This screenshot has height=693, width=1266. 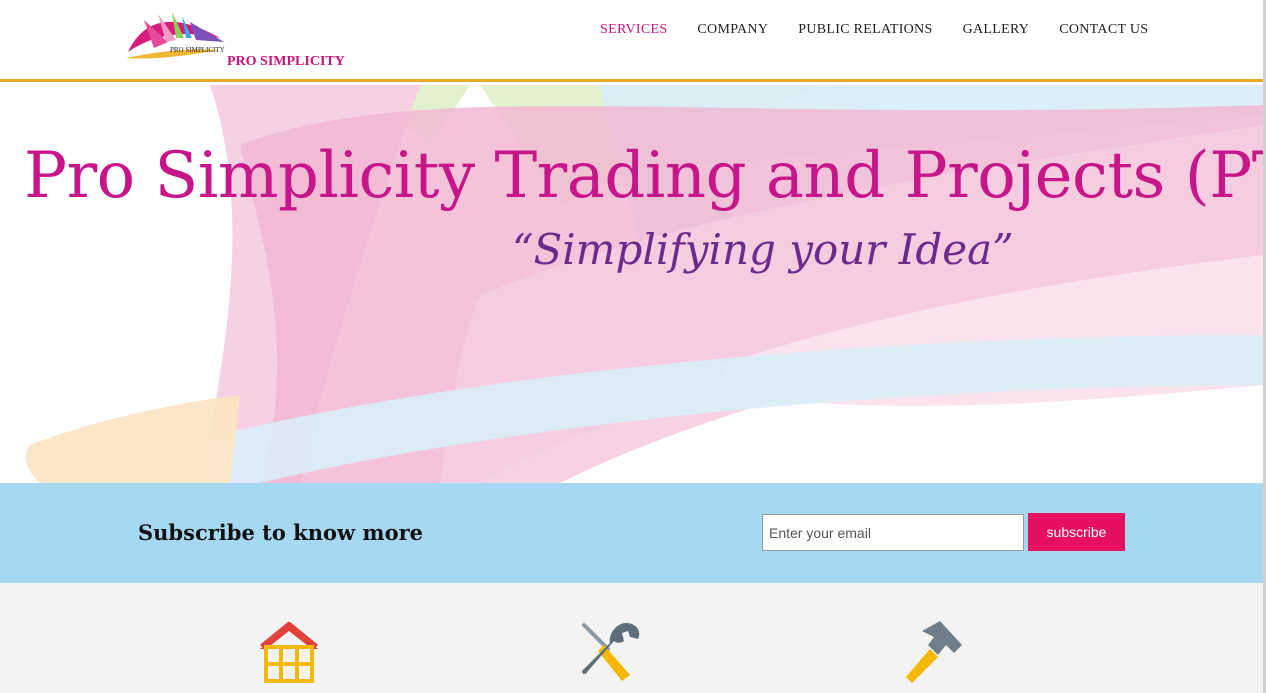 I want to click on nav-item-contact-us: CONTACT US, so click(x=1103, y=30).